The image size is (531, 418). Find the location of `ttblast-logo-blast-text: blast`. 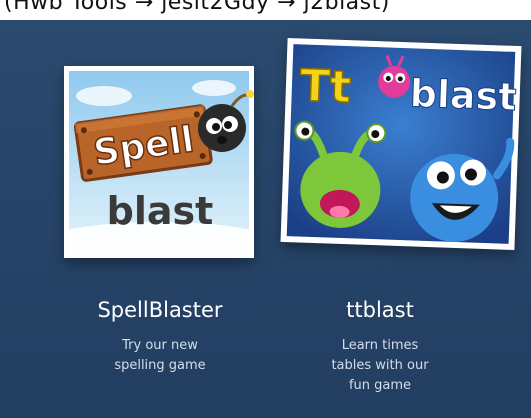

ttblast-logo-blast-text: blast is located at coordinates (463, 95).